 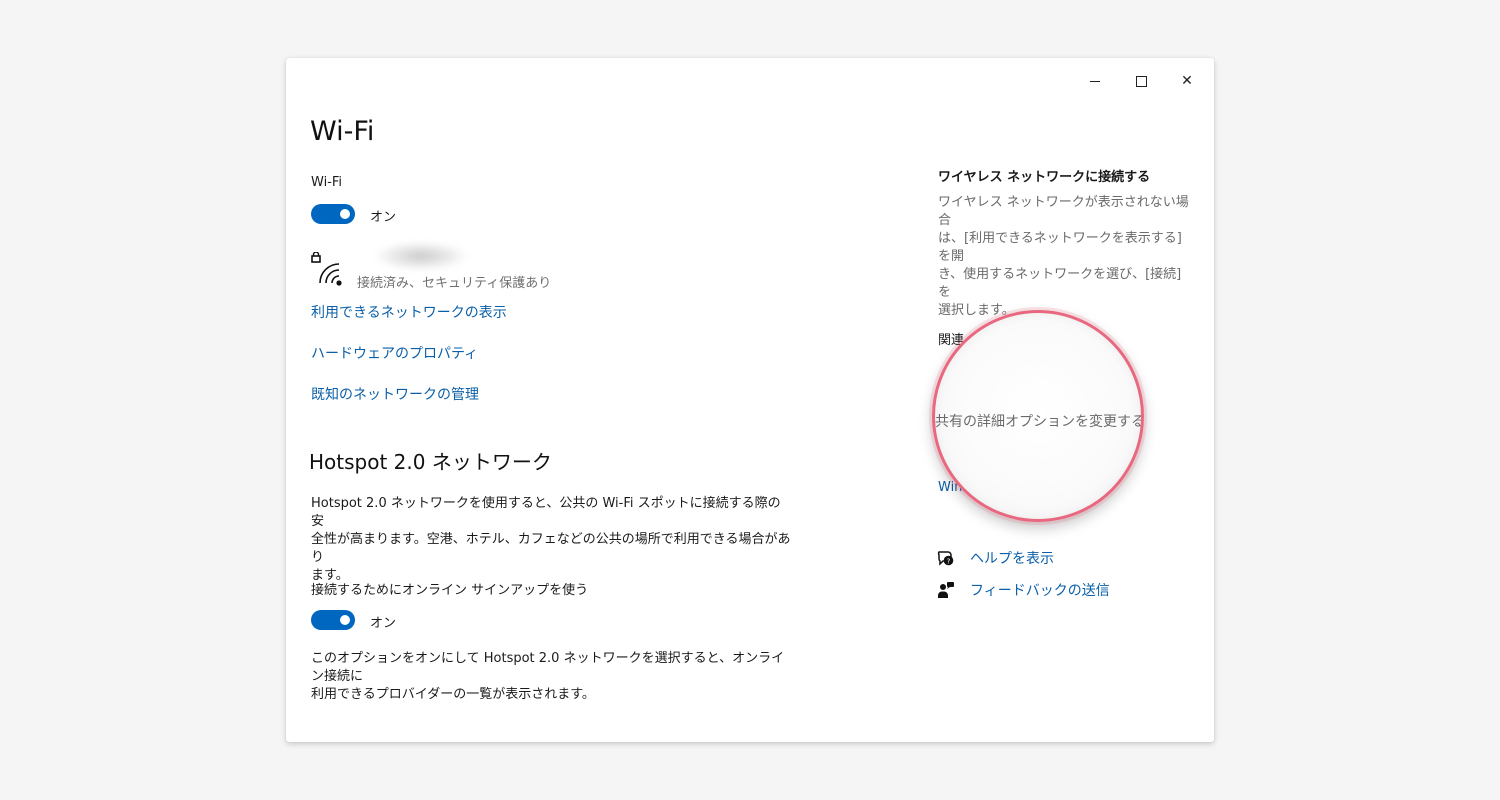 I want to click on minimize-icon, so click(x=1095, y=81).